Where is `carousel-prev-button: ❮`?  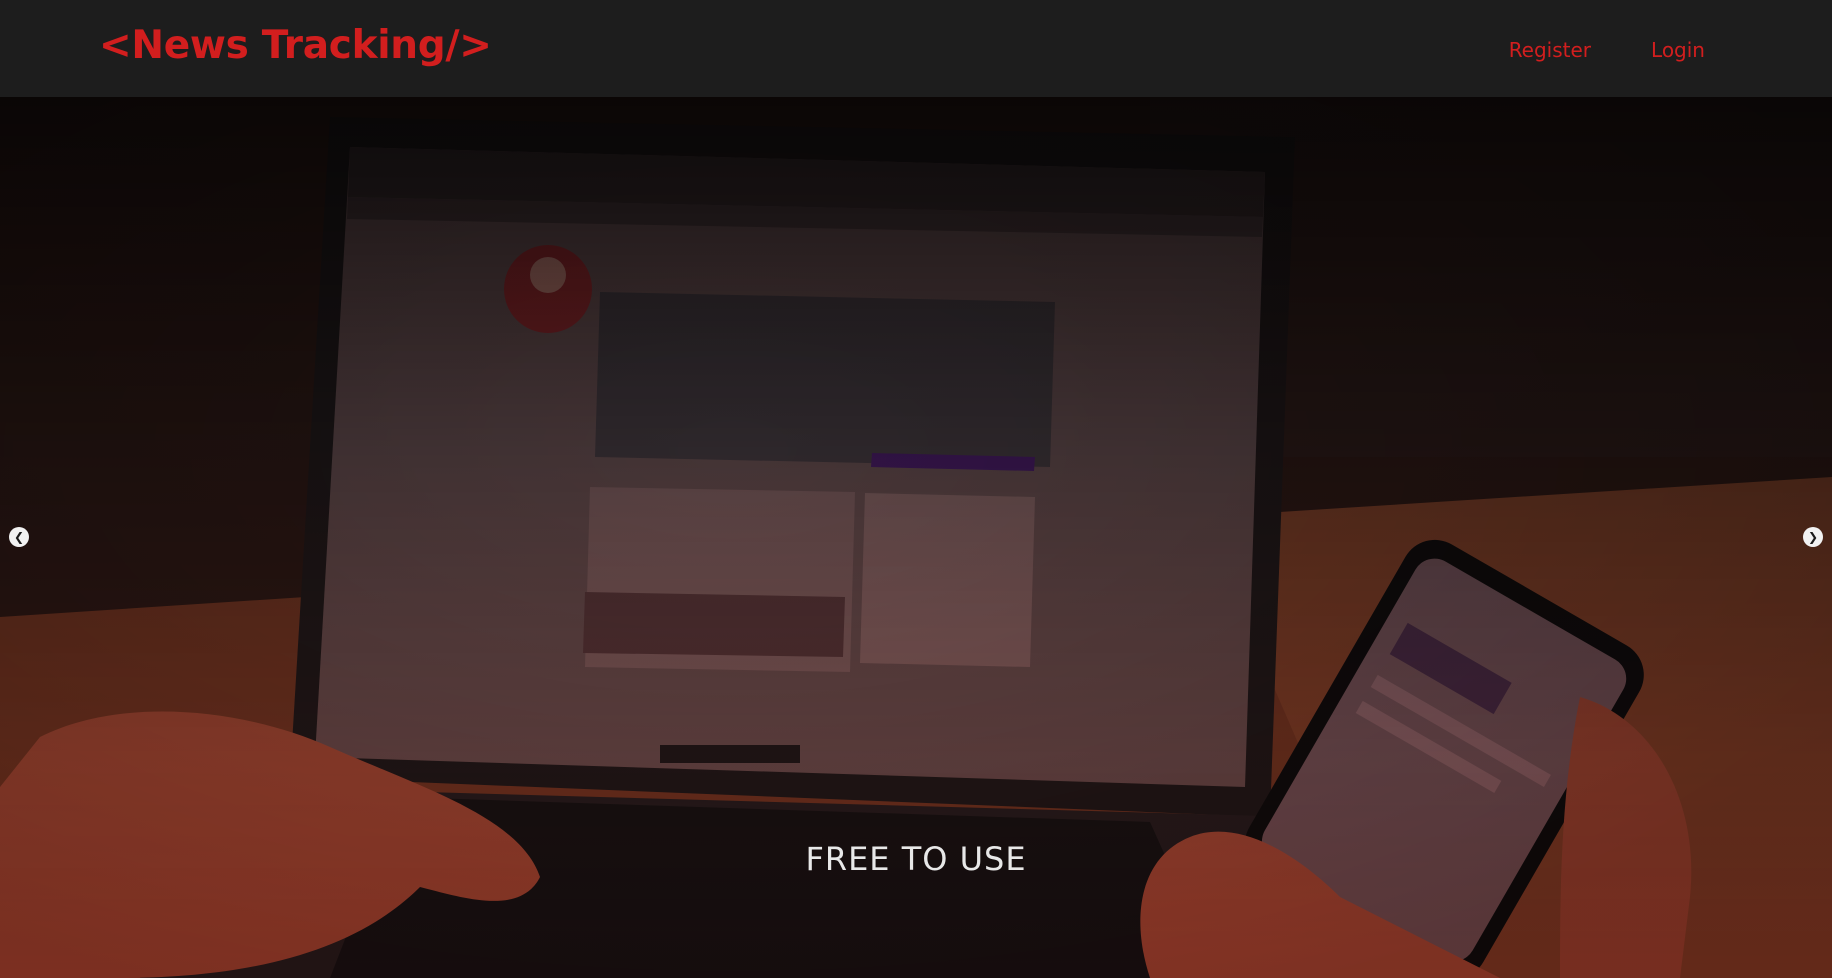
carousel-prev-button: ❮ is located at coordinates (19, 537).